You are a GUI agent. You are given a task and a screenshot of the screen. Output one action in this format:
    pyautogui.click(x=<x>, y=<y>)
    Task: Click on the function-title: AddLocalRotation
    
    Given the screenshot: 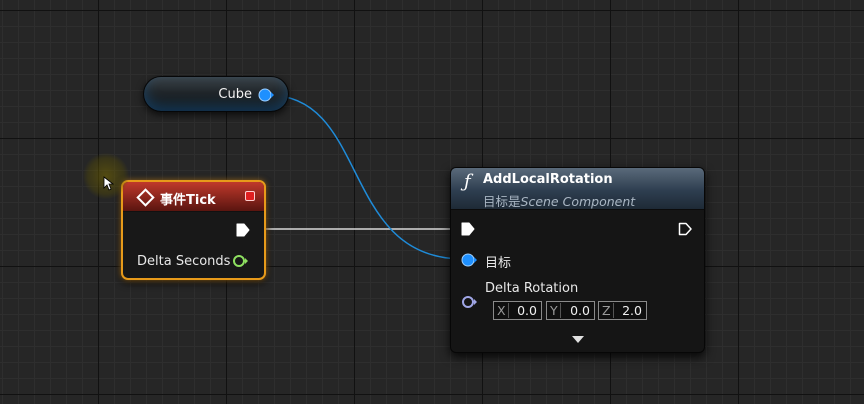 What is the action you would take?
    pyautogui.click(x=548, y=179)
    